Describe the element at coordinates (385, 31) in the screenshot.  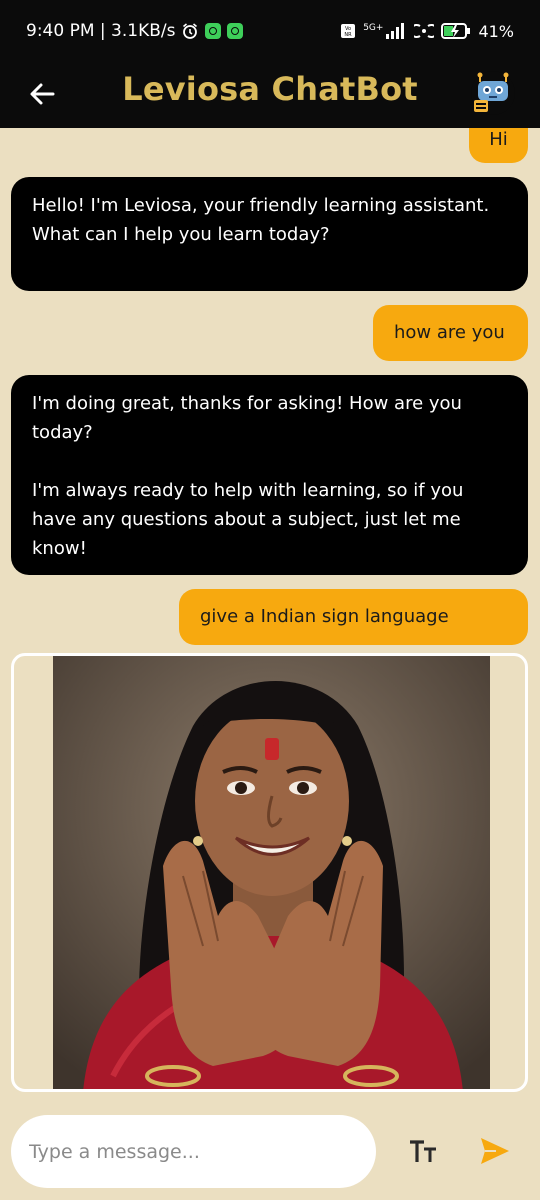
I see `signal-icon: 5G+` at that location.